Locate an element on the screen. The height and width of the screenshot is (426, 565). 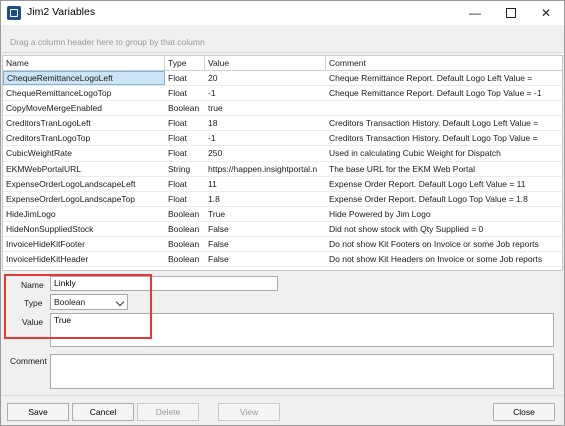
column-header-type: Type is located at coordinates (185, 63).